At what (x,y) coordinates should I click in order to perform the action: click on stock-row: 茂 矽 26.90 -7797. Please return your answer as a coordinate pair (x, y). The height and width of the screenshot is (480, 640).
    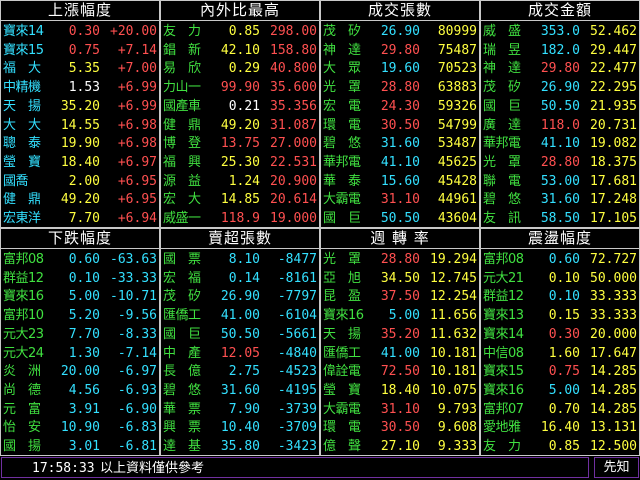
    Looking at the image, I should click on (240, 297).